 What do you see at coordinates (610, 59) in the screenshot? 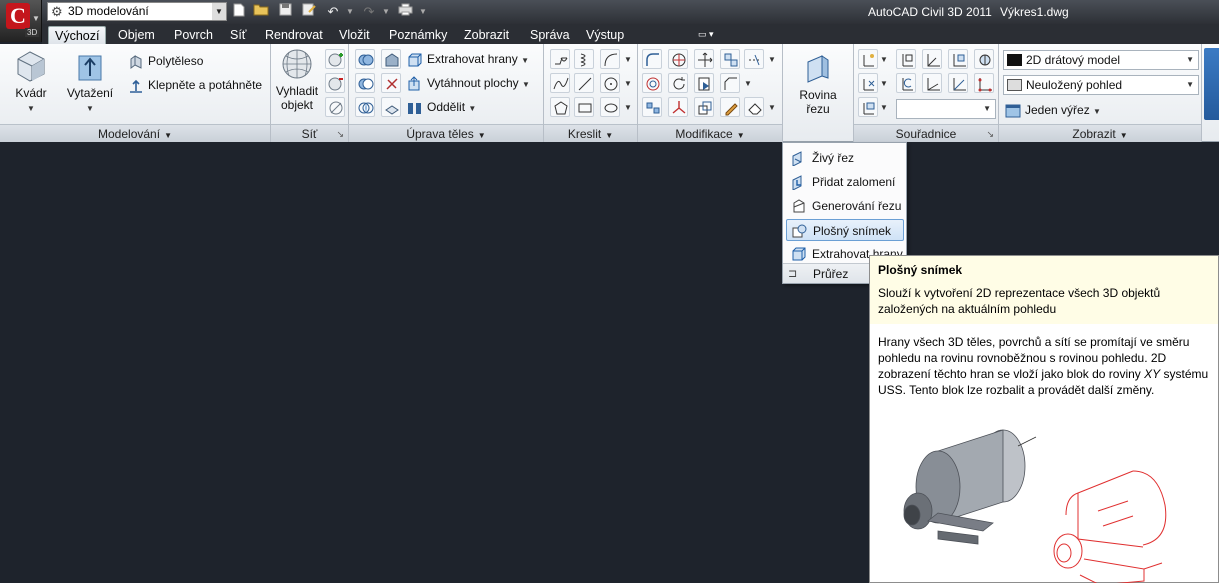
I see `arc-icon` at bounding box center [610, 59].